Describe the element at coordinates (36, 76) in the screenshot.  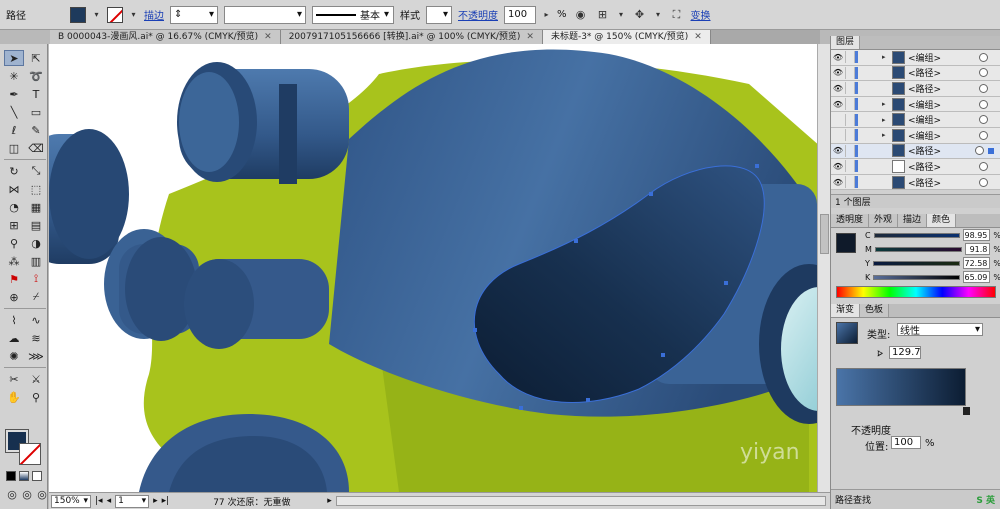
I see `lasso-tool-icon: ➰` at that location.